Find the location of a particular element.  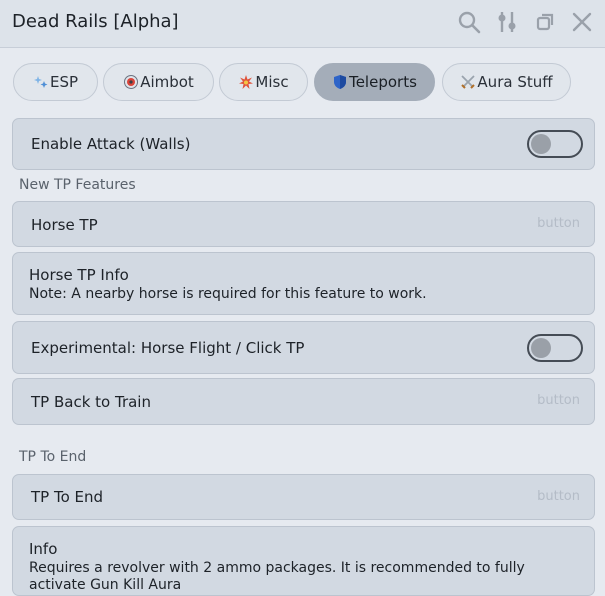

tab-esp: ESP is located at coordinates (55, 82).